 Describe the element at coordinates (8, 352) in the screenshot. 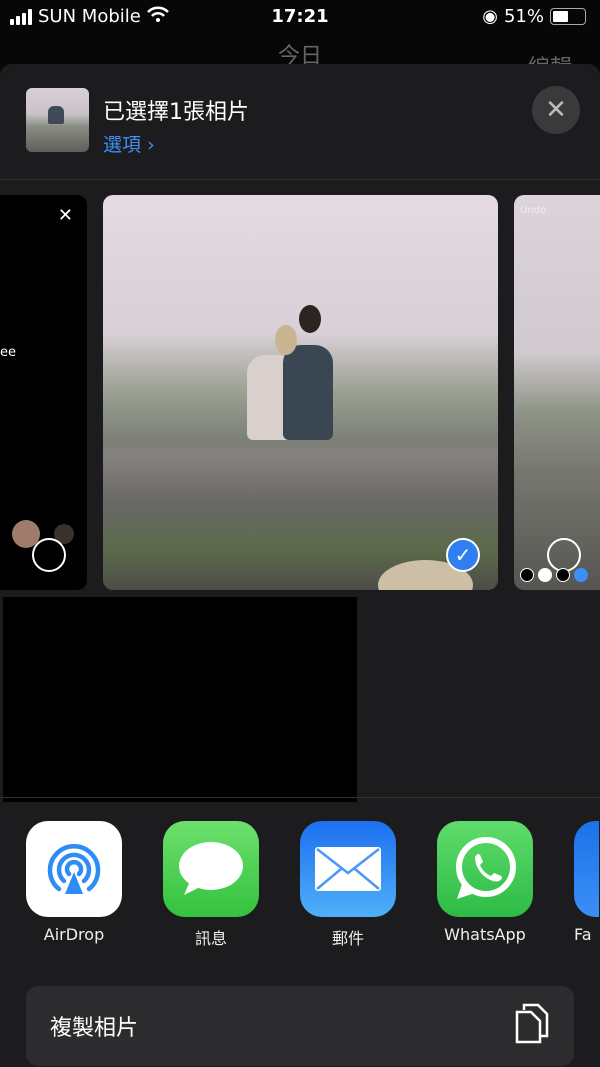

I see `card-text: ee` at that location.